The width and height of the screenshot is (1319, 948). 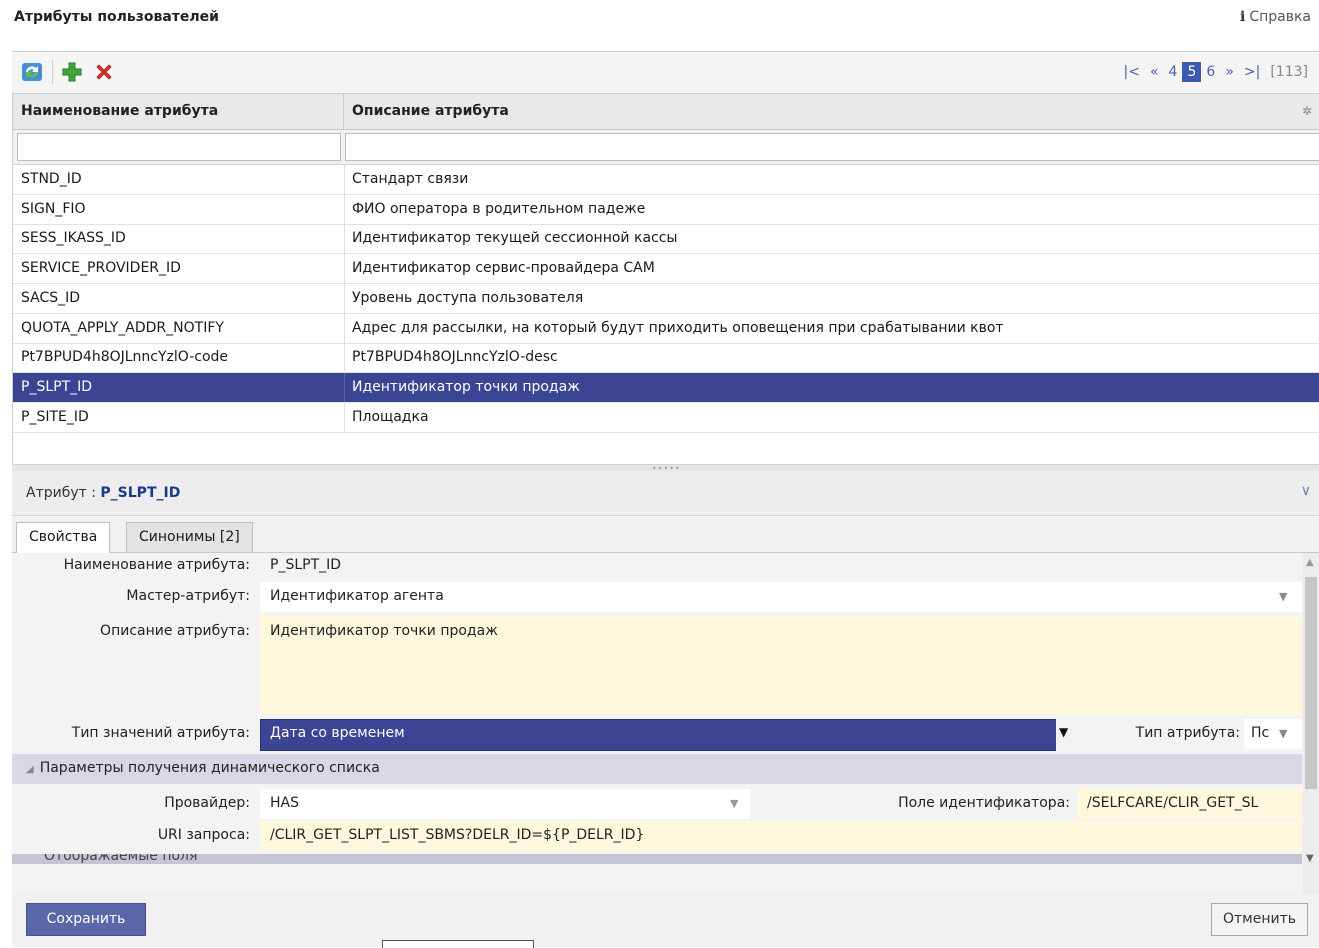 What do you see at coordinates (55, 416) in the screenshot?
I see `cell-attribute-name: P_SITE_ID` at bounding box center [55, 416].